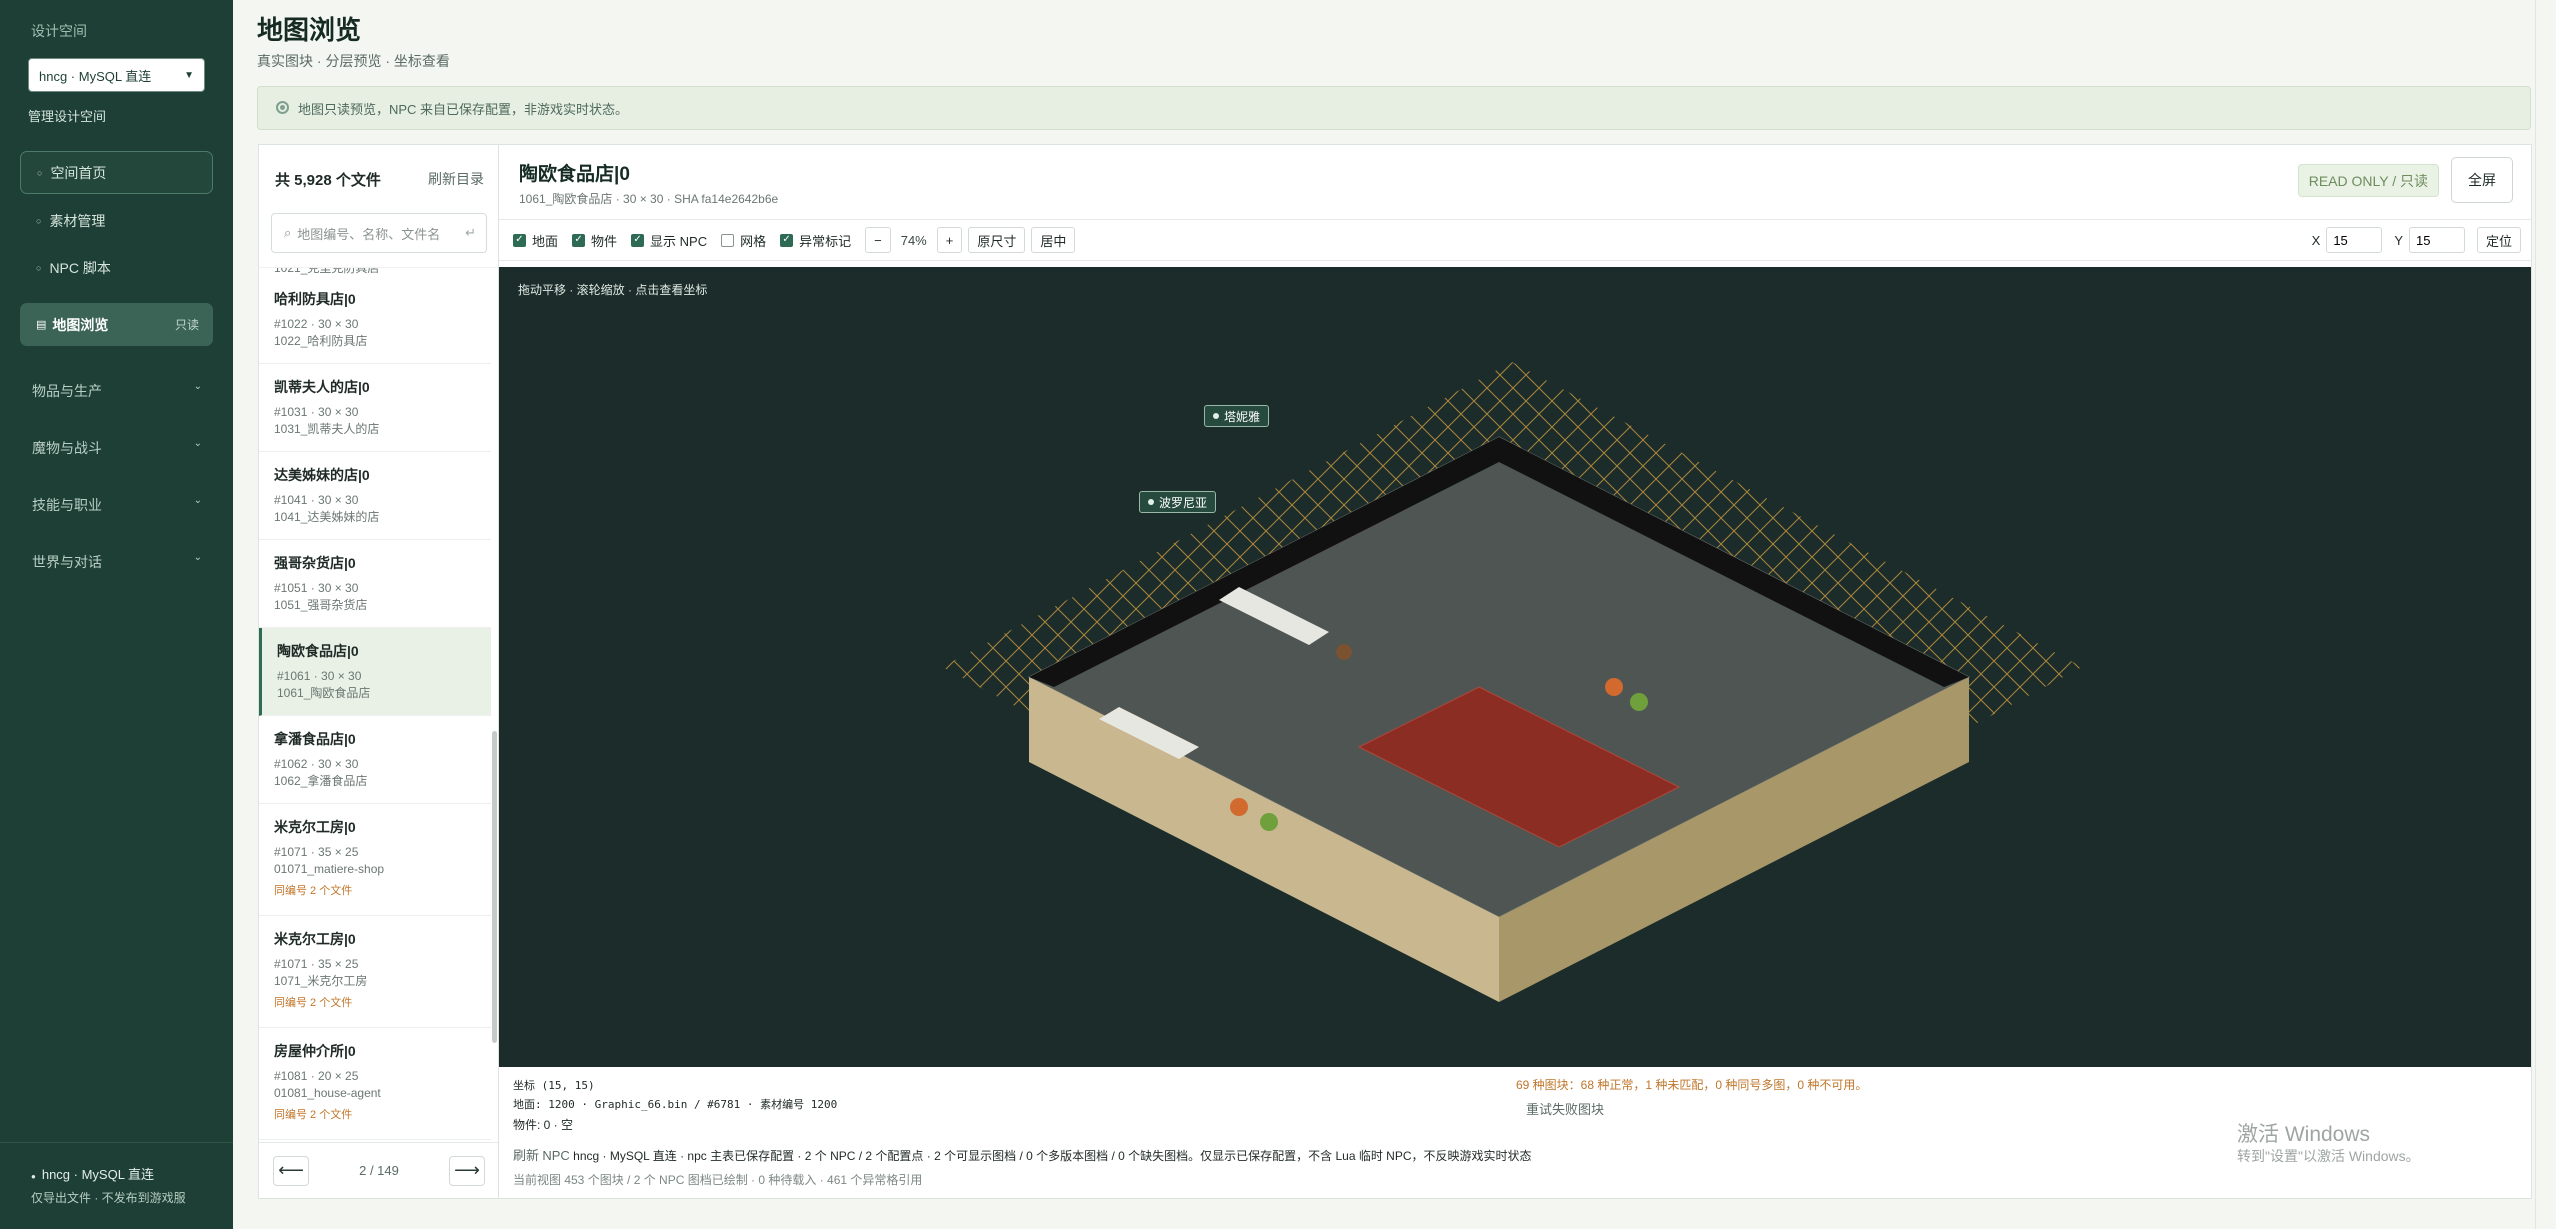 Image resolution: width=2556 pixels, height=1229 pixels. Describe the element at coordinates (384, 685) in the screenshot. I see `map-meta: #1061 · 30 × 30 1061_陶欧食品店` at that location.